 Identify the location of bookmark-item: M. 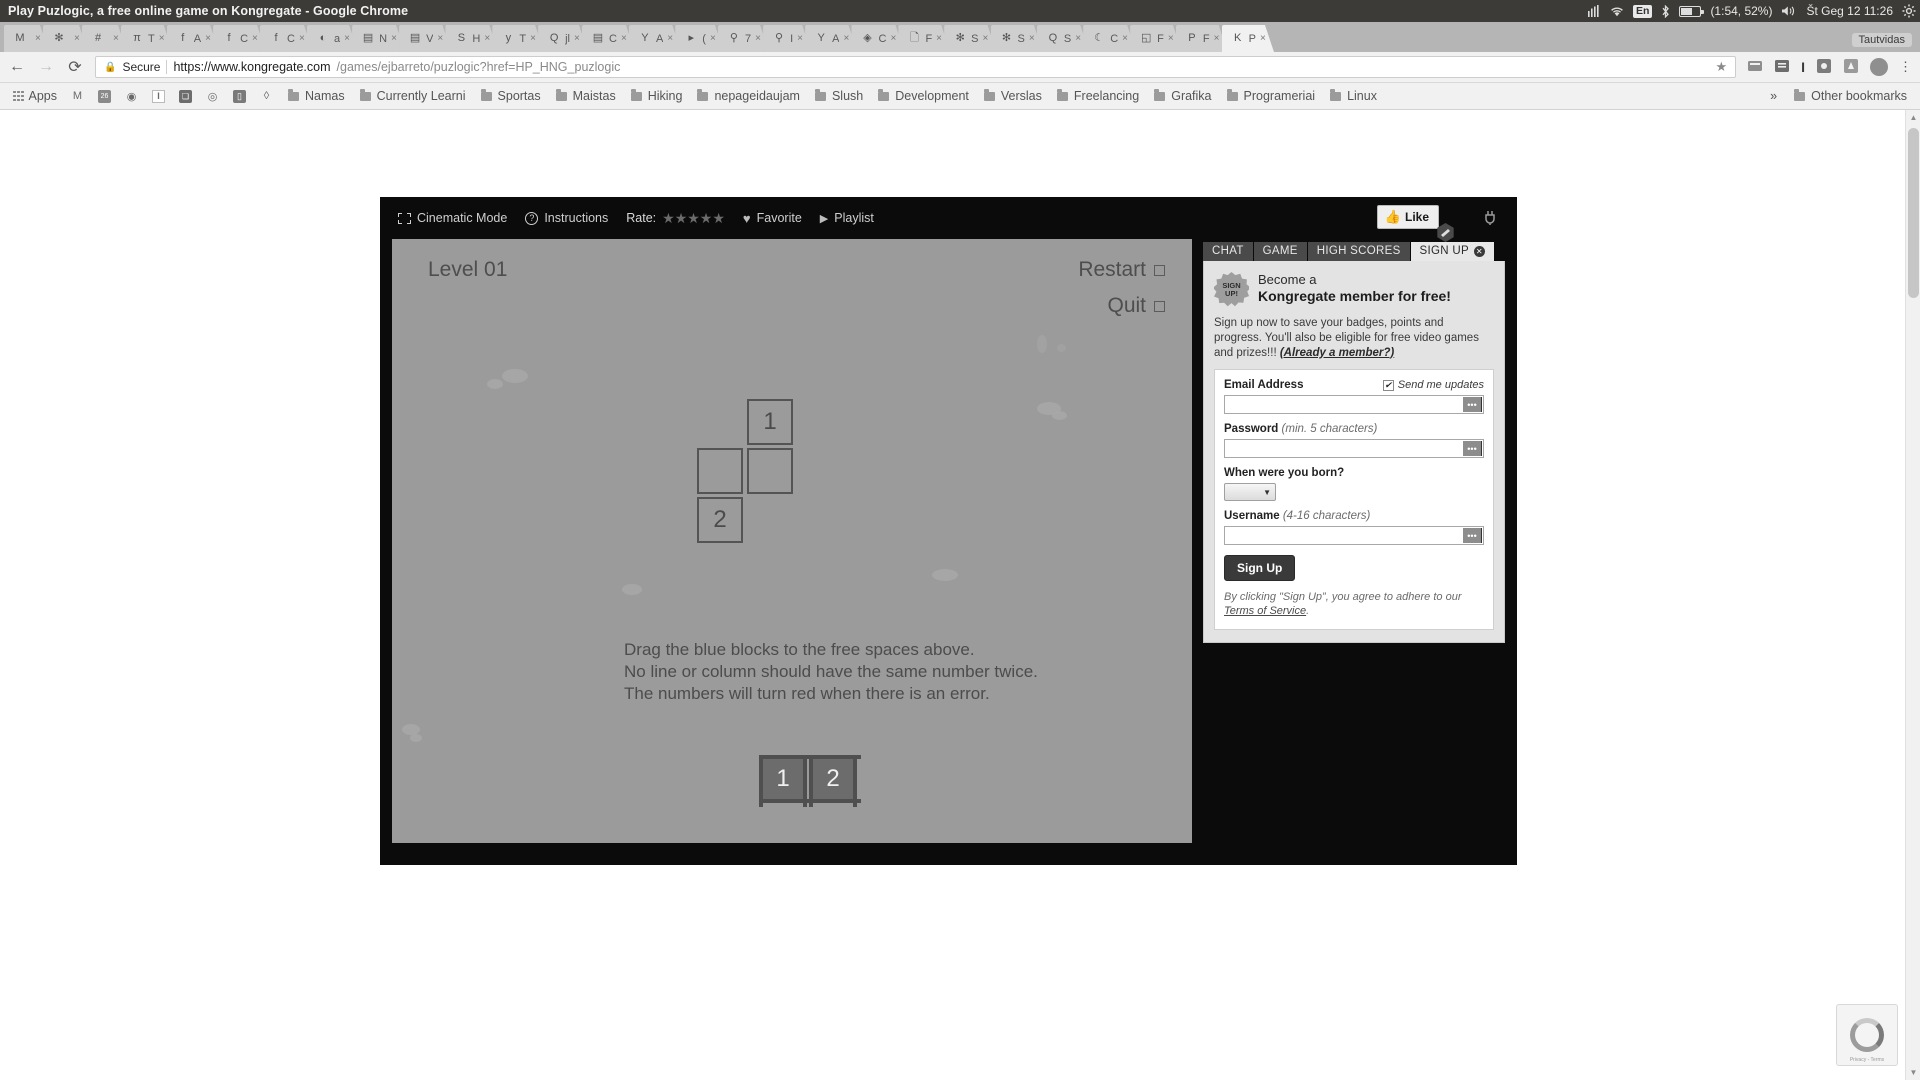
(77, 96).